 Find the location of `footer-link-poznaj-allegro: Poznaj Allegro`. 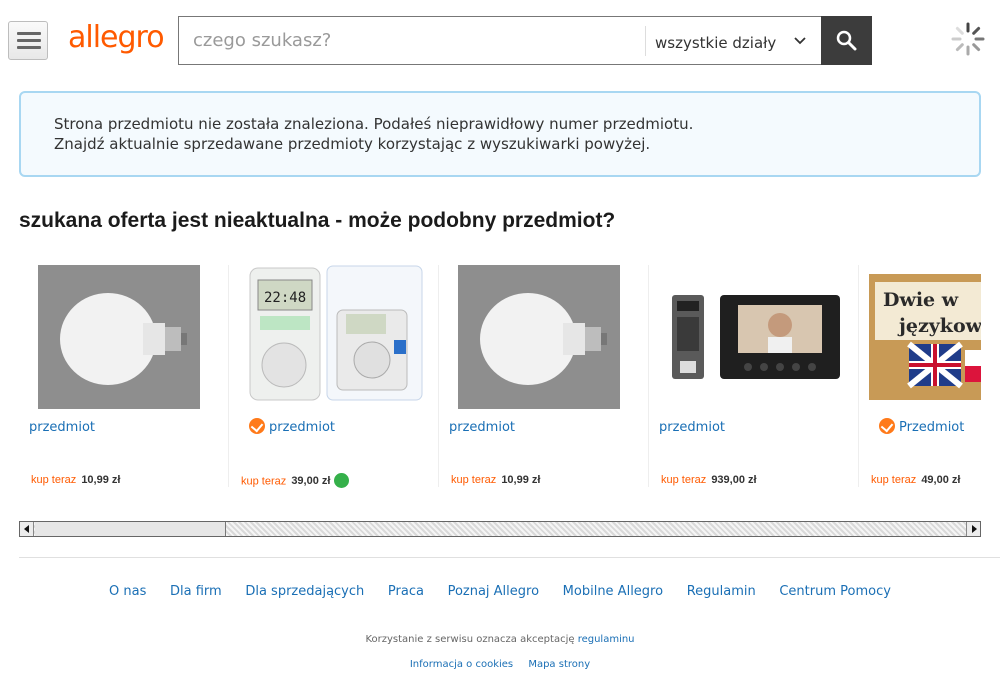

footer-link-poznaj-allegro: Poznaj Allegro is located at coordinates (493, 591).